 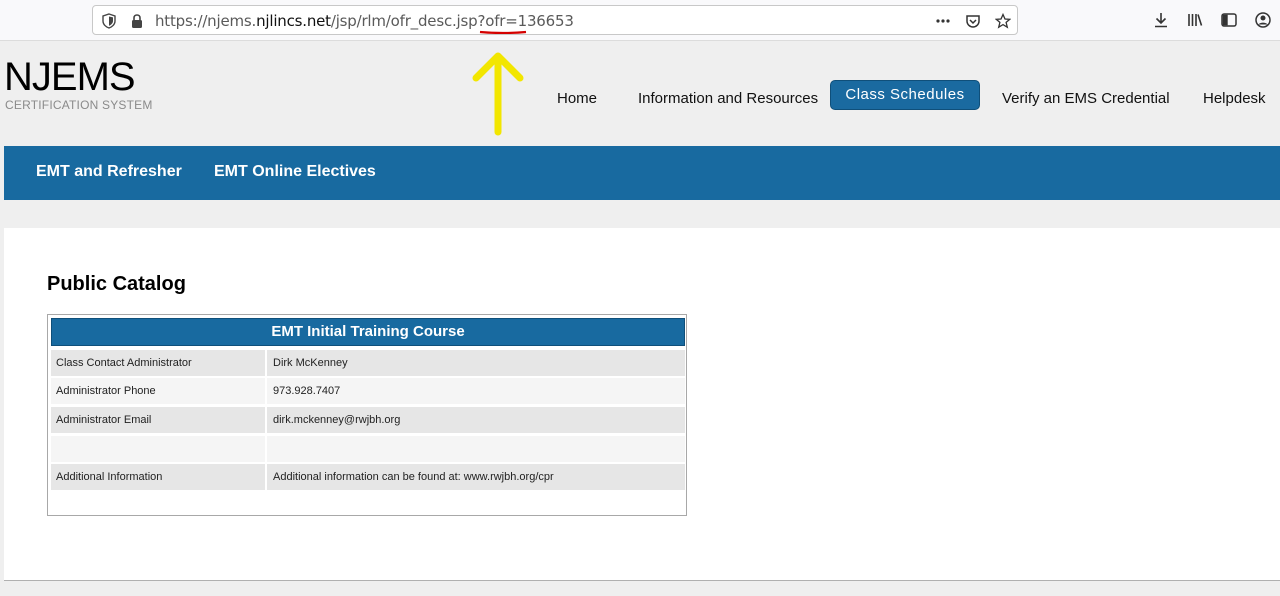 What do you see at coordinates (109, 21) in the screenshot?
I see `shield-icon` at bounding box center [109, 21].